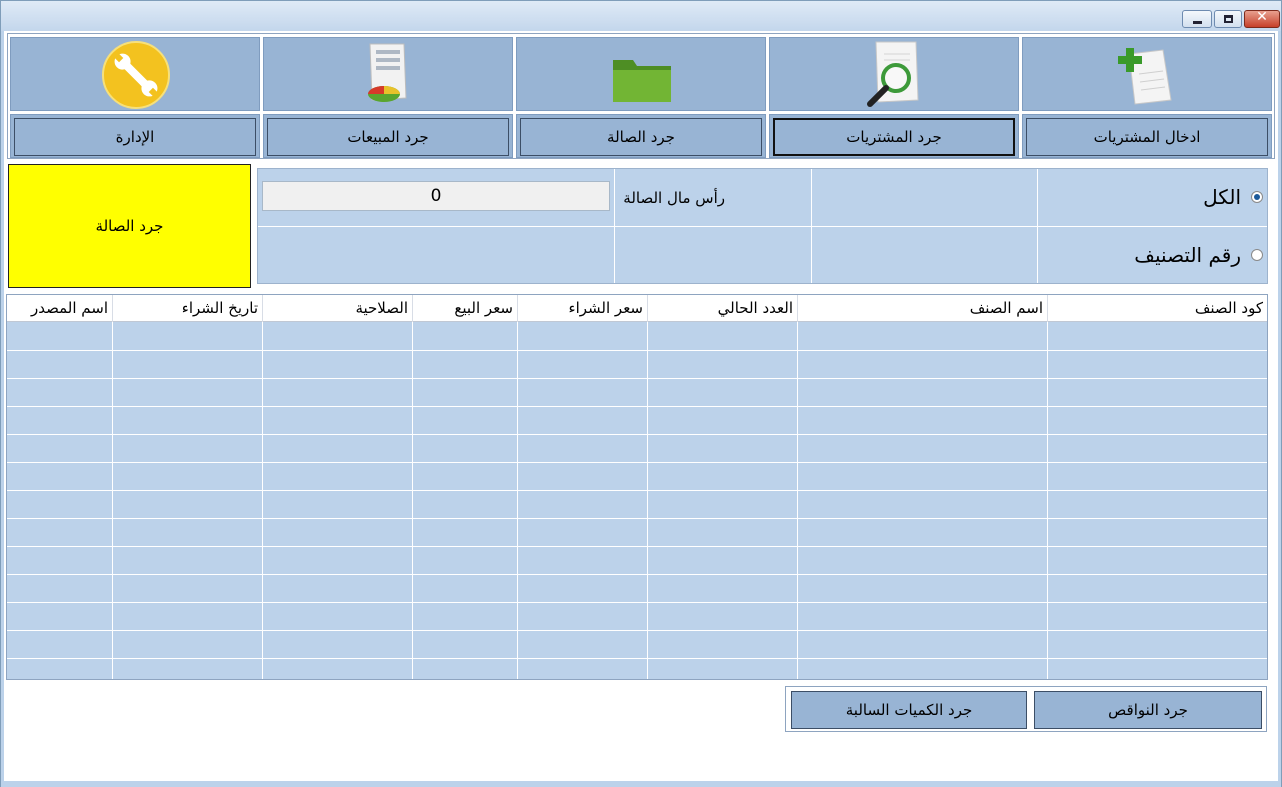  I want to click on option-category-cell: رقم التصنيف, so click(1152, 255).